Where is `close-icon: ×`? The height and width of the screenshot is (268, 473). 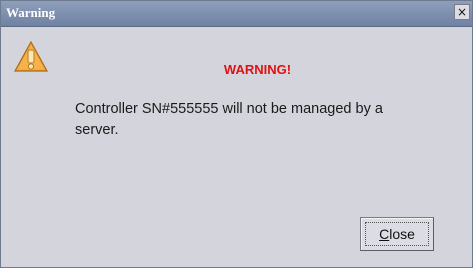 close-icon: × is located at coordinates (462, 12).